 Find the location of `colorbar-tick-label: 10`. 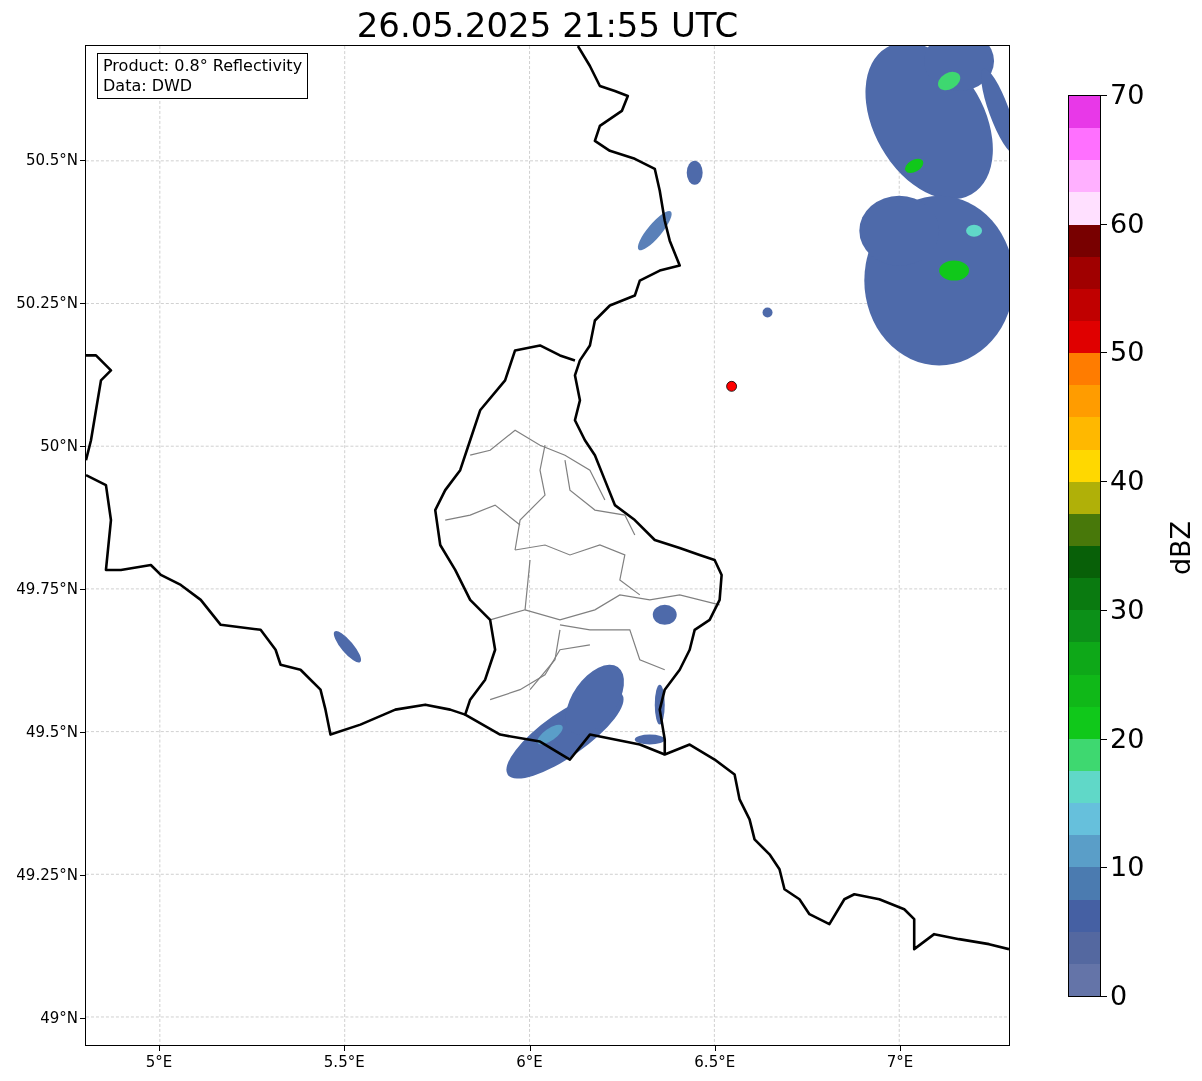

colorbar-tick-label: 10 is located at coordinates (1127, 867).